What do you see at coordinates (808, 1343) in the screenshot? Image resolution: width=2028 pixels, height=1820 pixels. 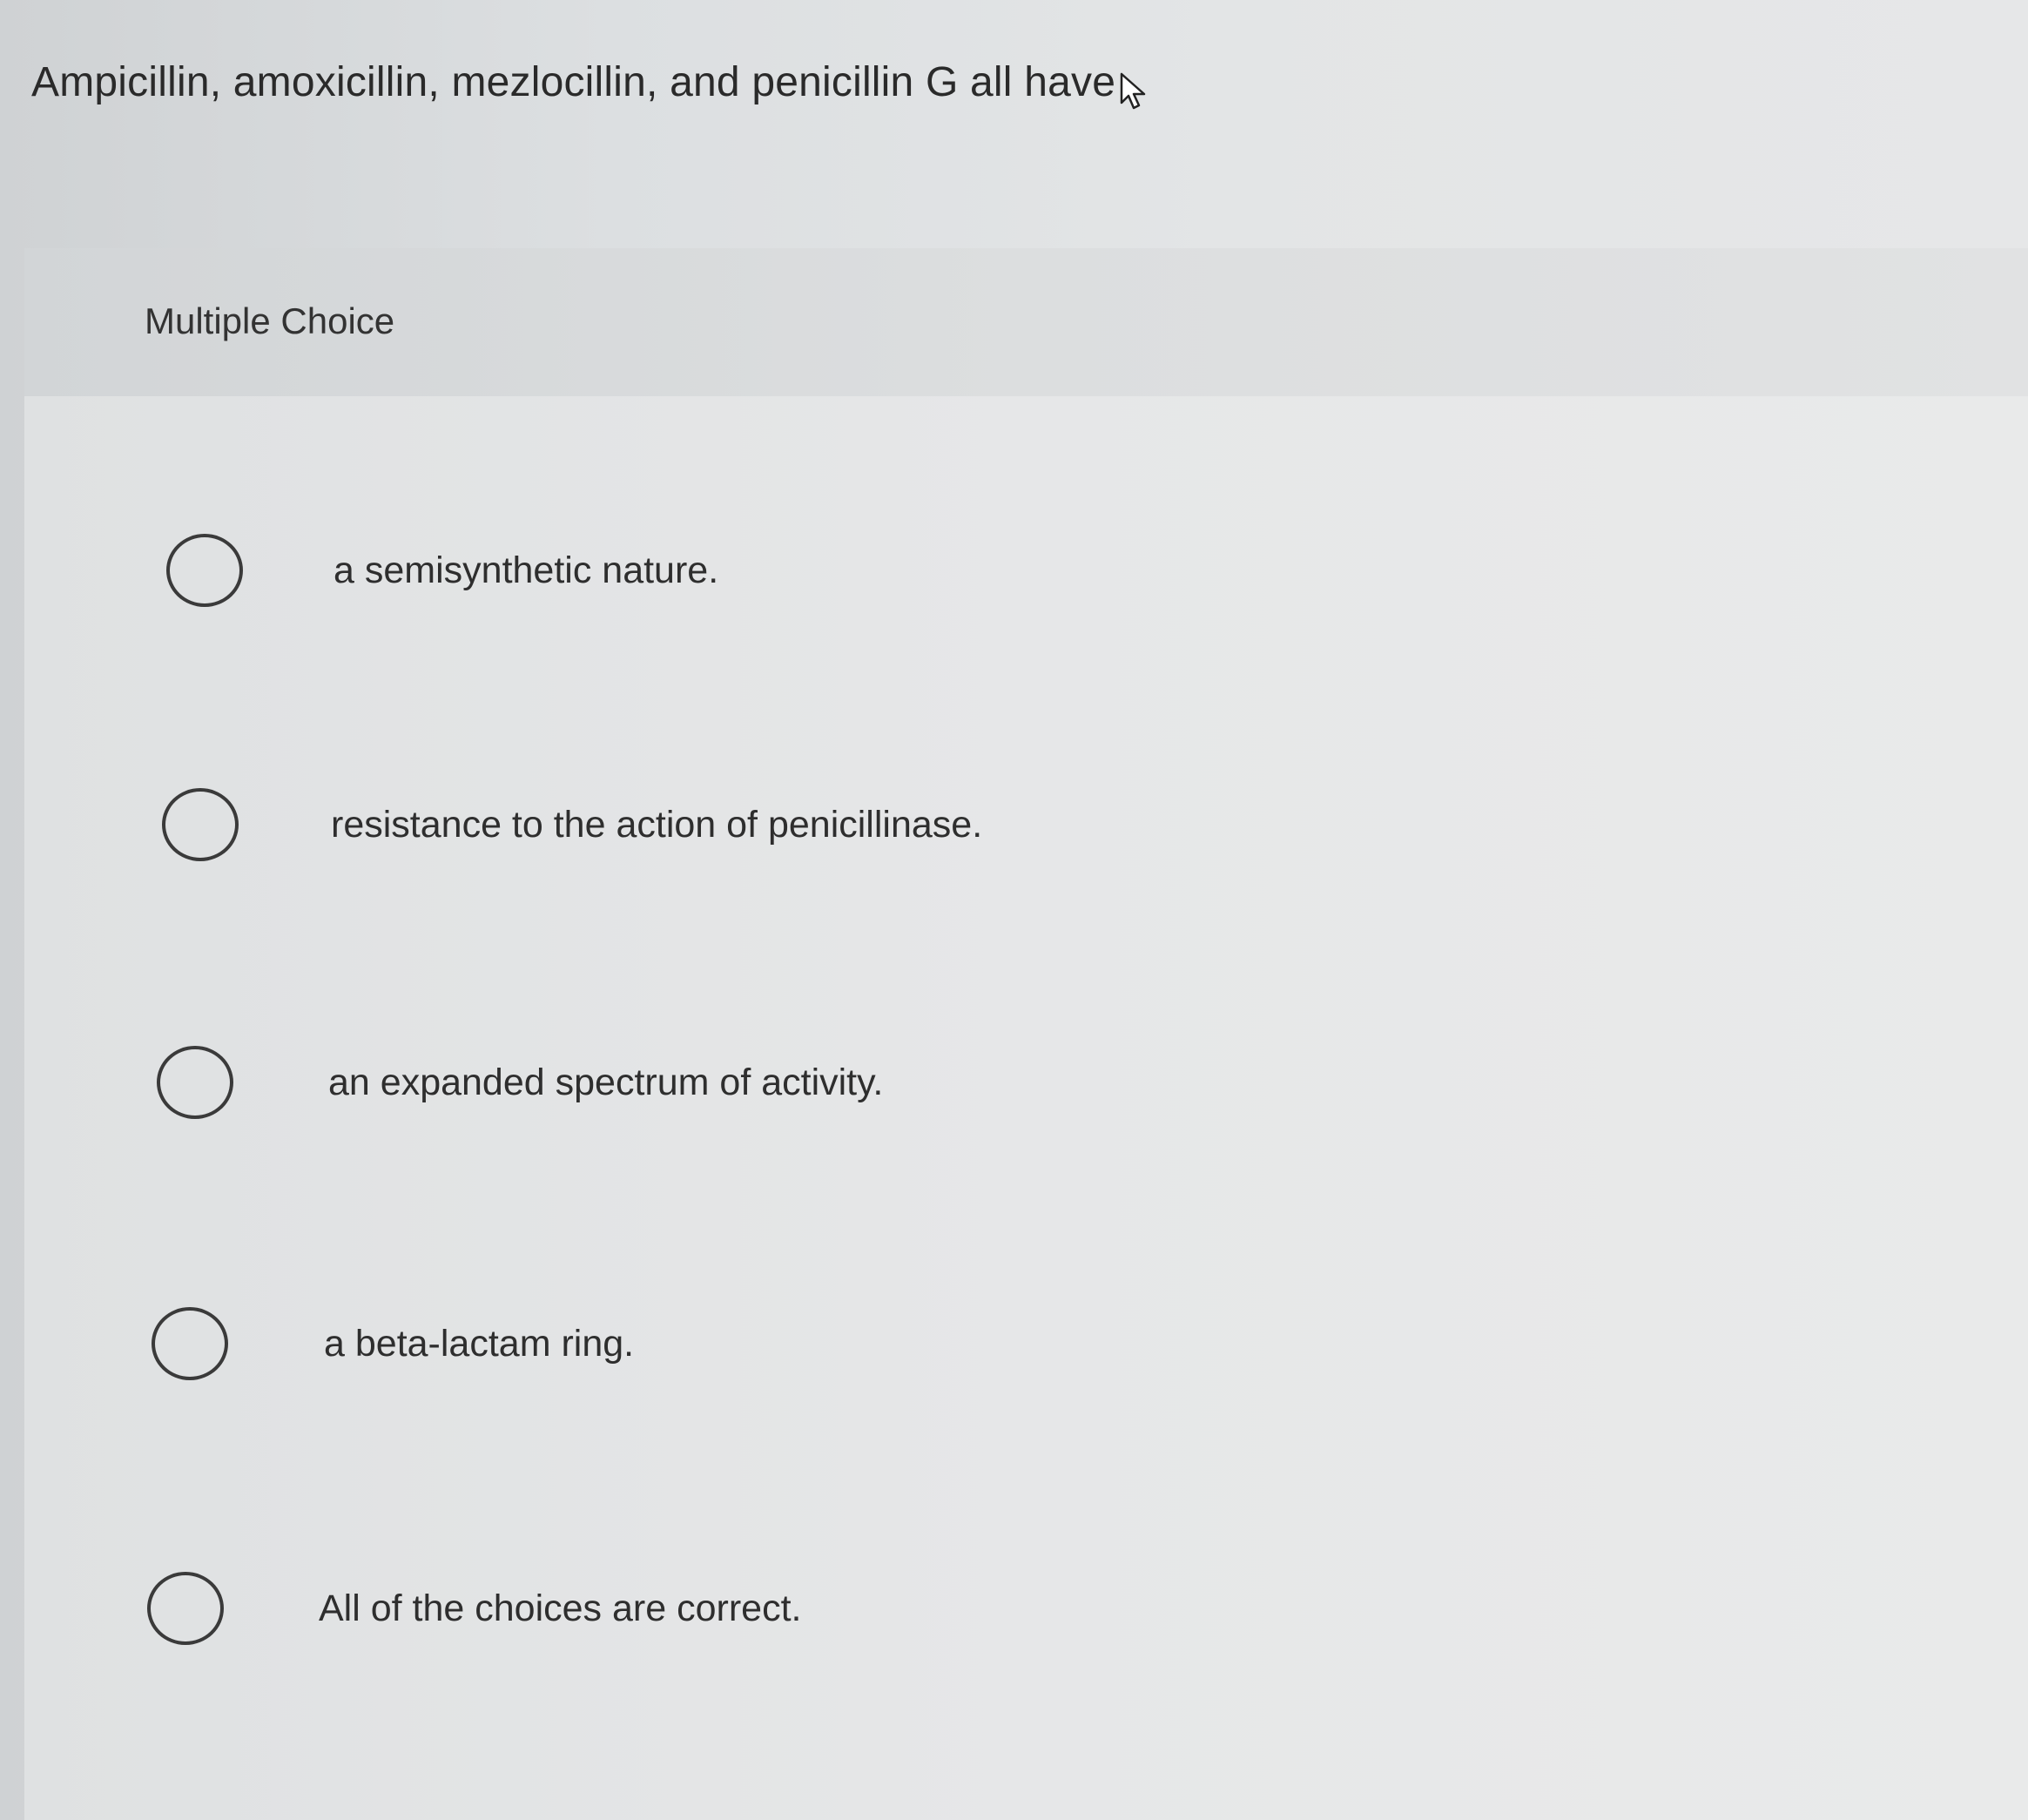 I see `choice-option-4: a beta-lactam ring.` at bounding box center [808, 1343].